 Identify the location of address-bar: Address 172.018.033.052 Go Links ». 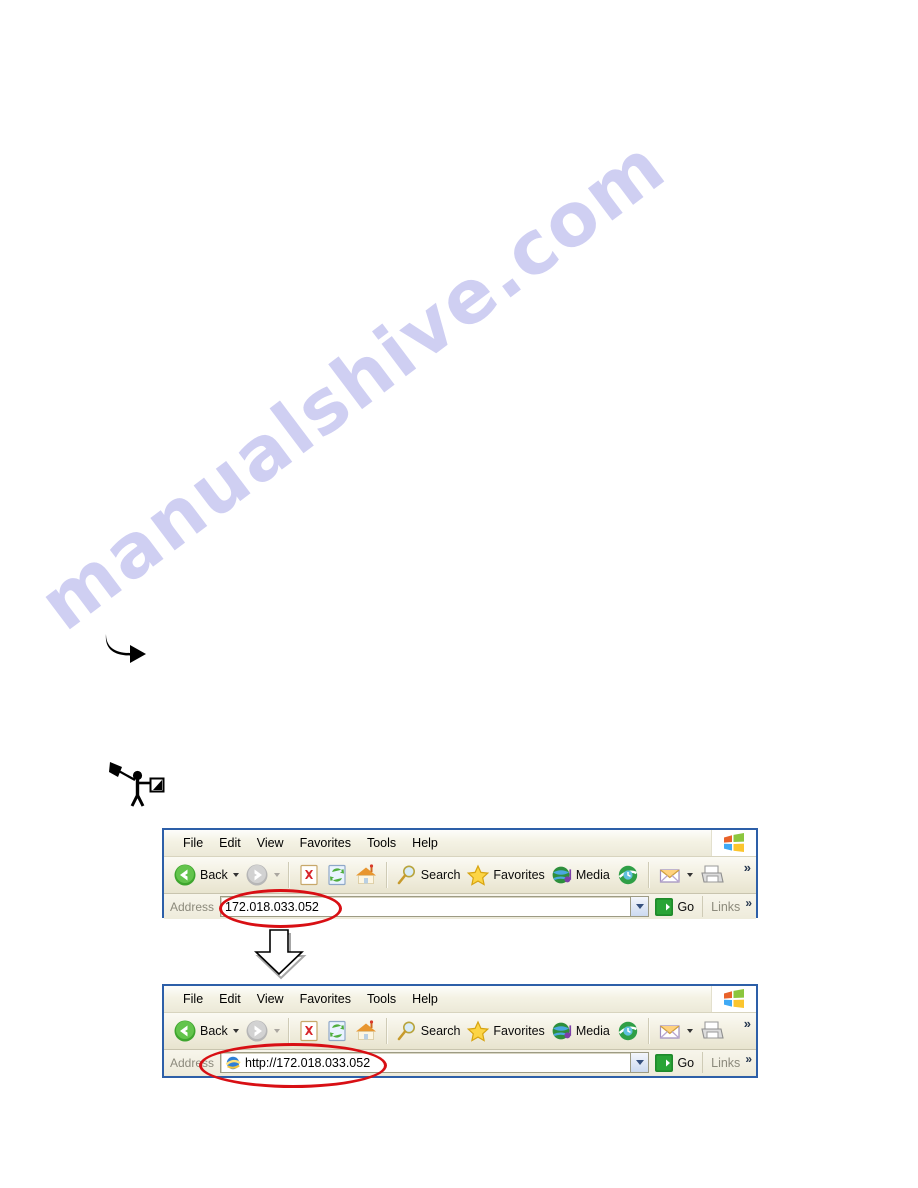
(460, 906).